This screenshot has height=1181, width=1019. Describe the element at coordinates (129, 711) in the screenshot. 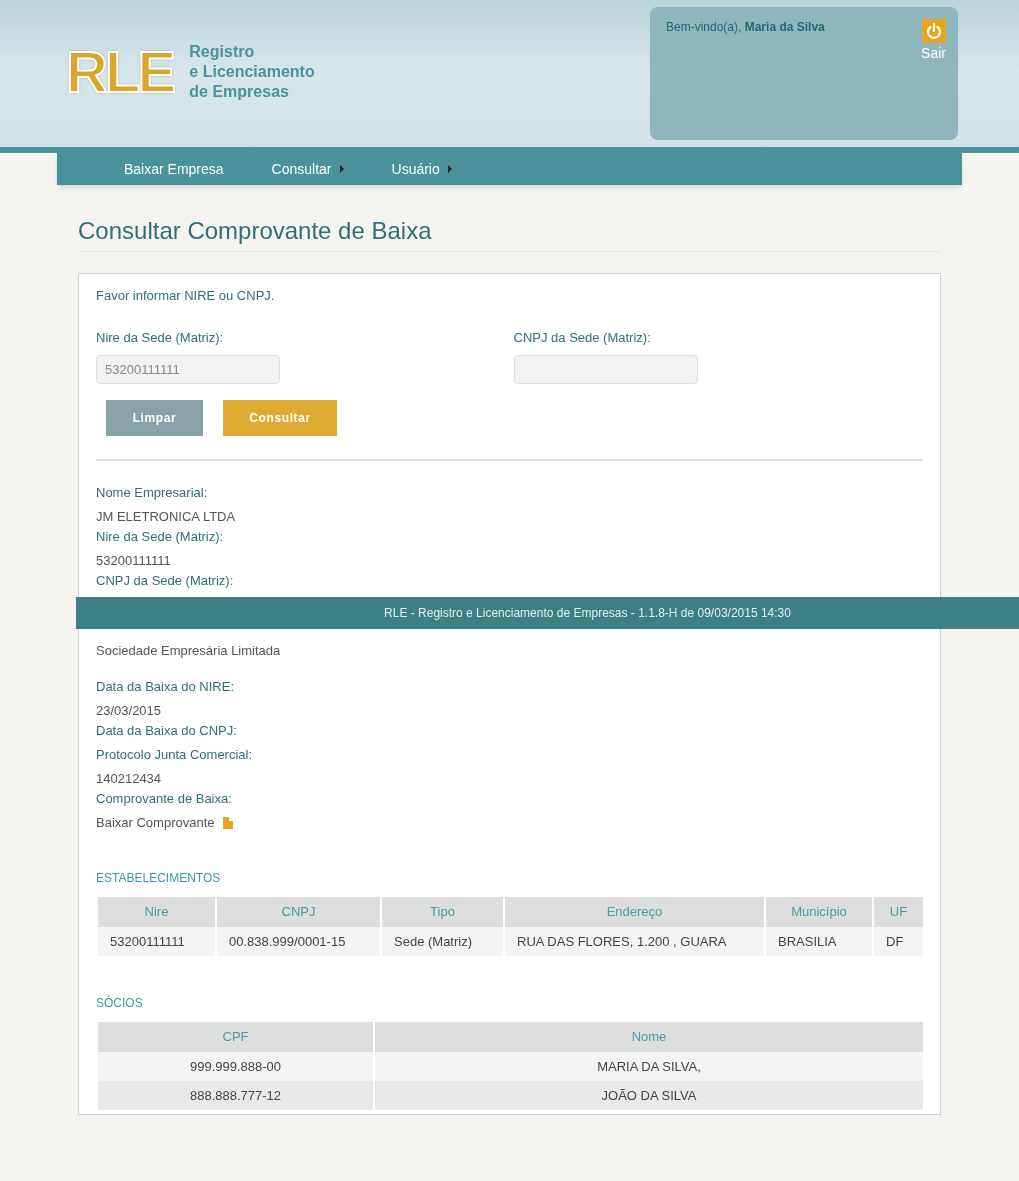

I see `field-value: 23/03/2015` at that location.